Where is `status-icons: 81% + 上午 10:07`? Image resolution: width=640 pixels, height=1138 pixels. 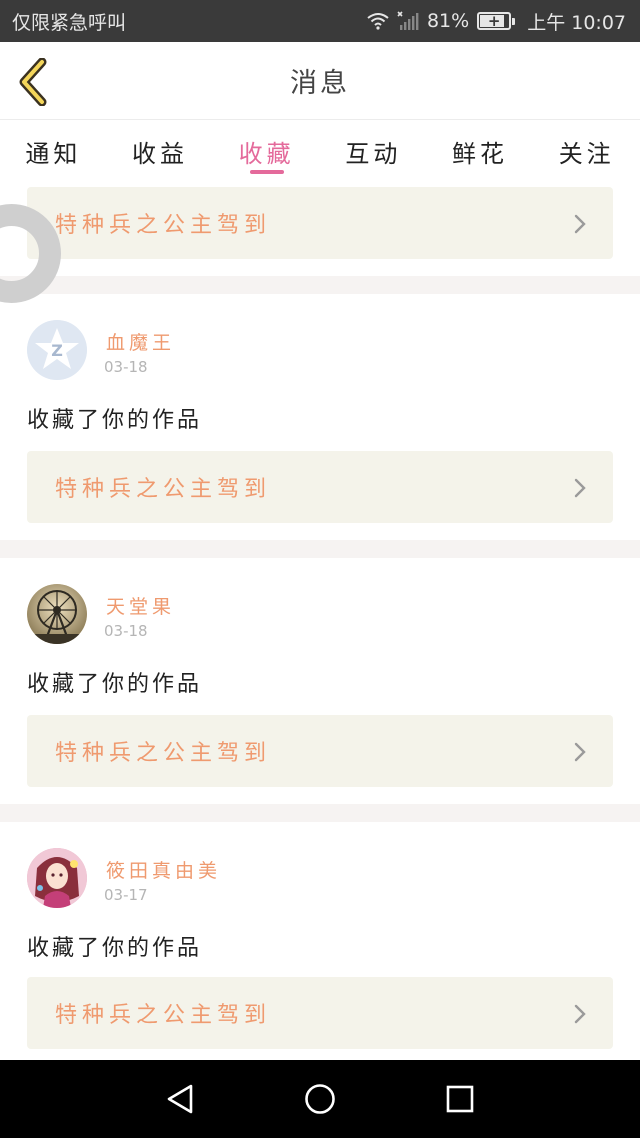
status-icons: 81% + 上午 10:07 is located at coordinates (496, 21).